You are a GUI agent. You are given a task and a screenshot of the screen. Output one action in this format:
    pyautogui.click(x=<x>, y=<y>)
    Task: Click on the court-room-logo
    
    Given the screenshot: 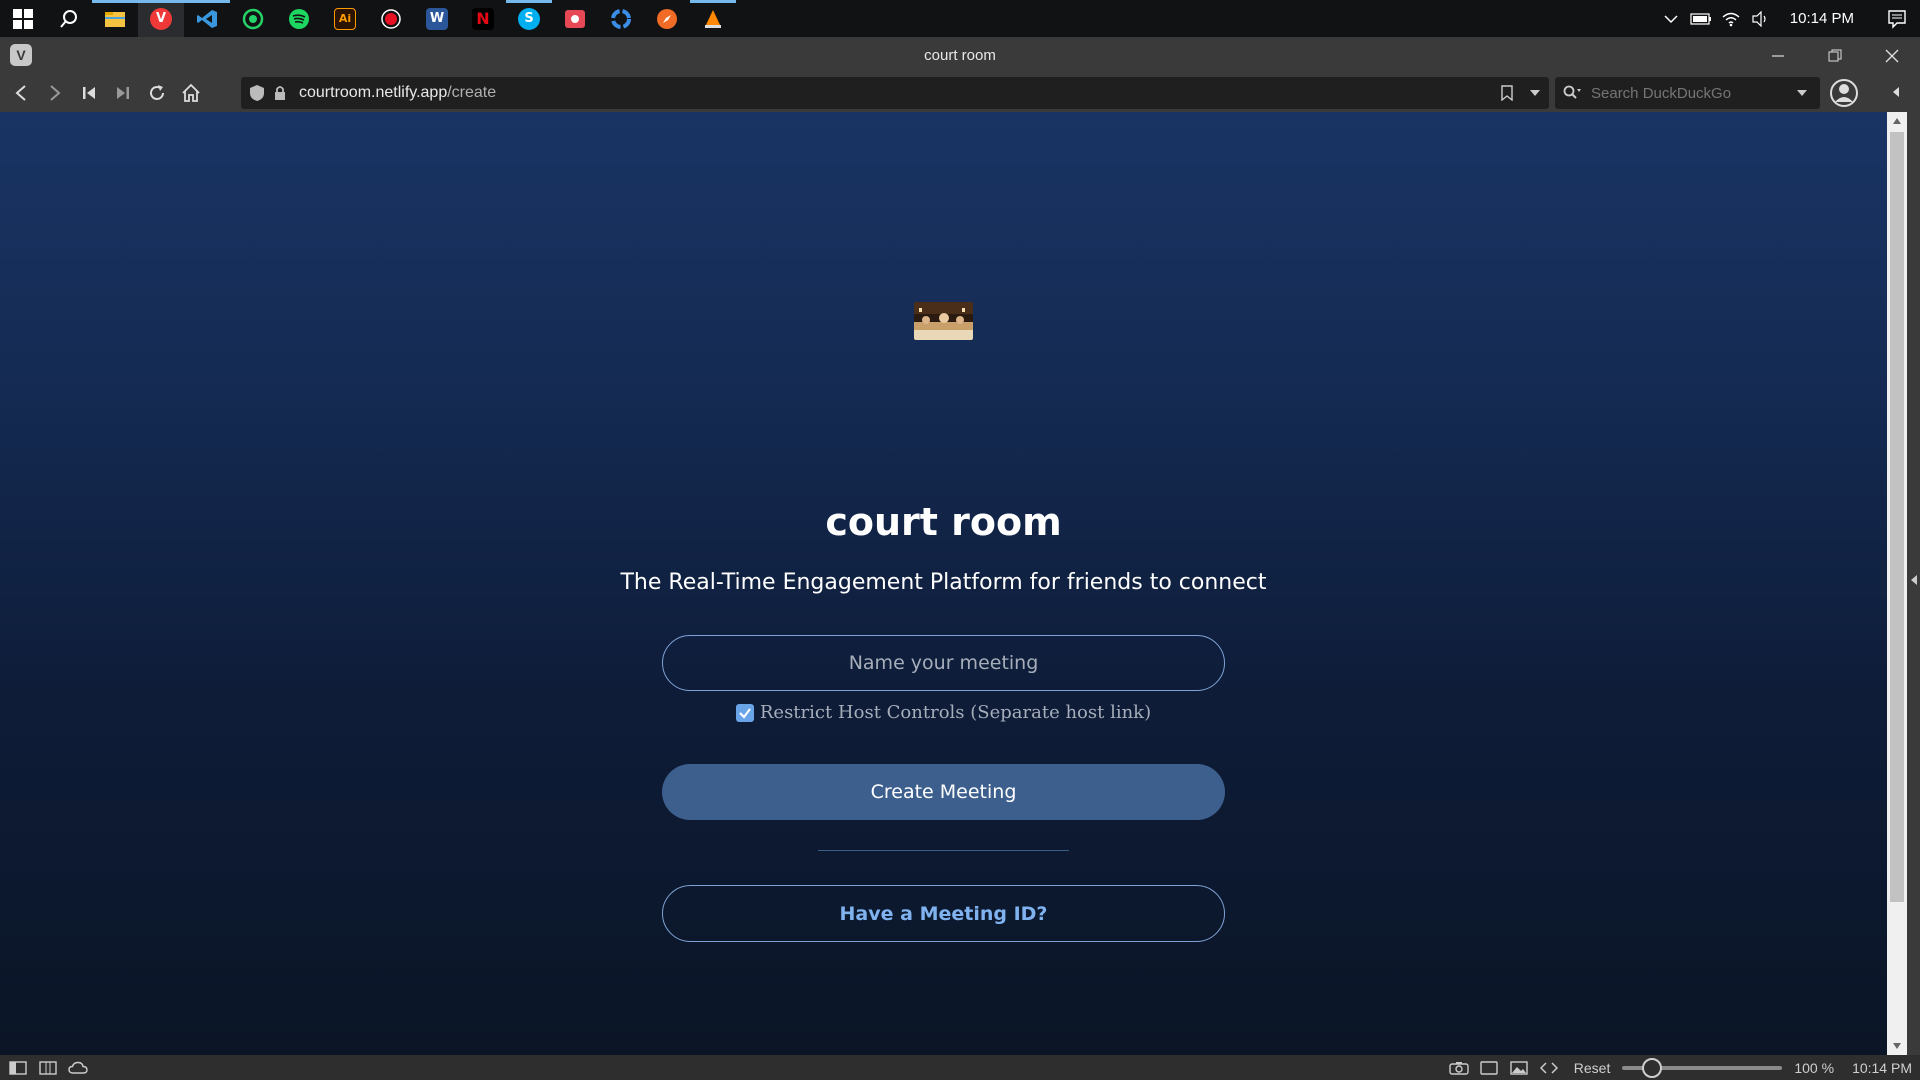 What is the action you would take?
    pyautogui.click(x=943, y=321)
    